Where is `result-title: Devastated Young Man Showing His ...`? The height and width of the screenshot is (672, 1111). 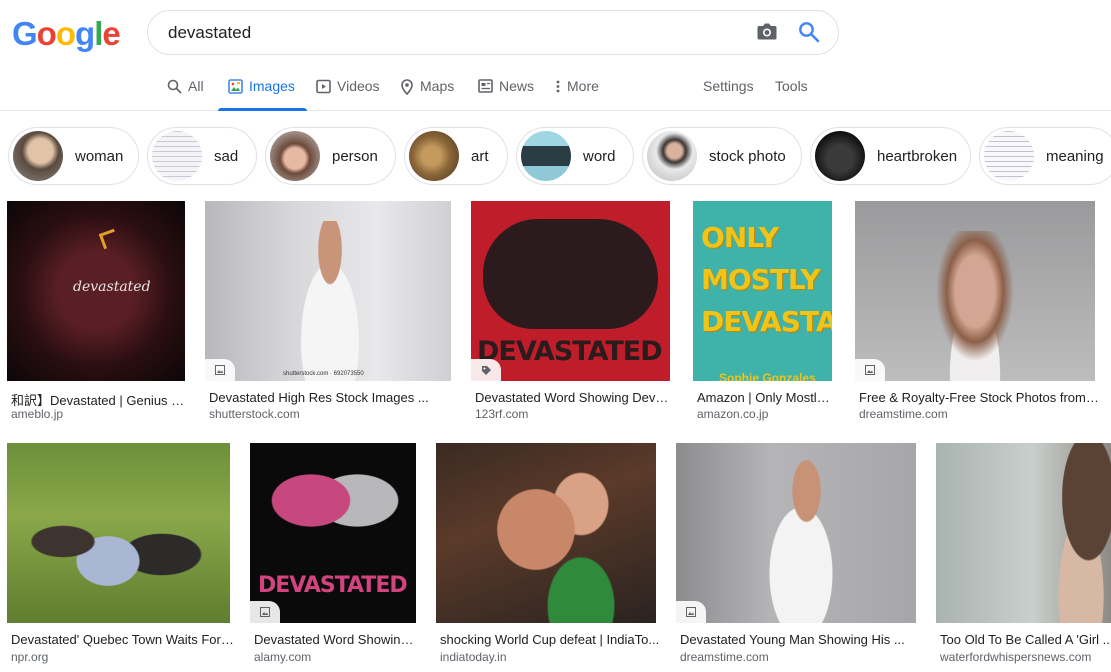 result-title: Devastated Young Man Showing His ... is located at coordinates (800, 639).